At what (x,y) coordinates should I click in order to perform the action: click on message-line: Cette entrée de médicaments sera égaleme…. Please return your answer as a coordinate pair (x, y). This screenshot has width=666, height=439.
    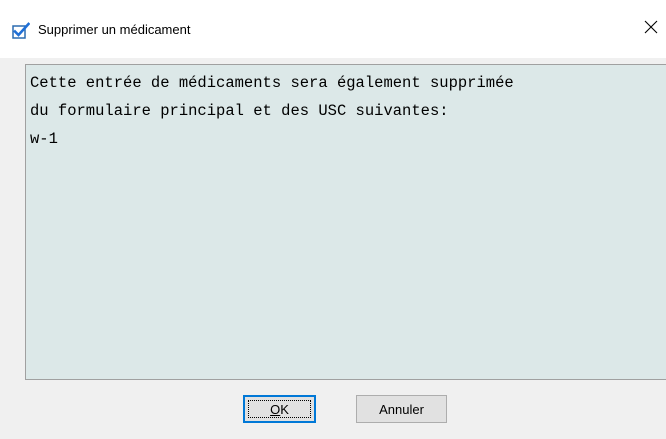
    Looking at the image, I should click on (272, 83).